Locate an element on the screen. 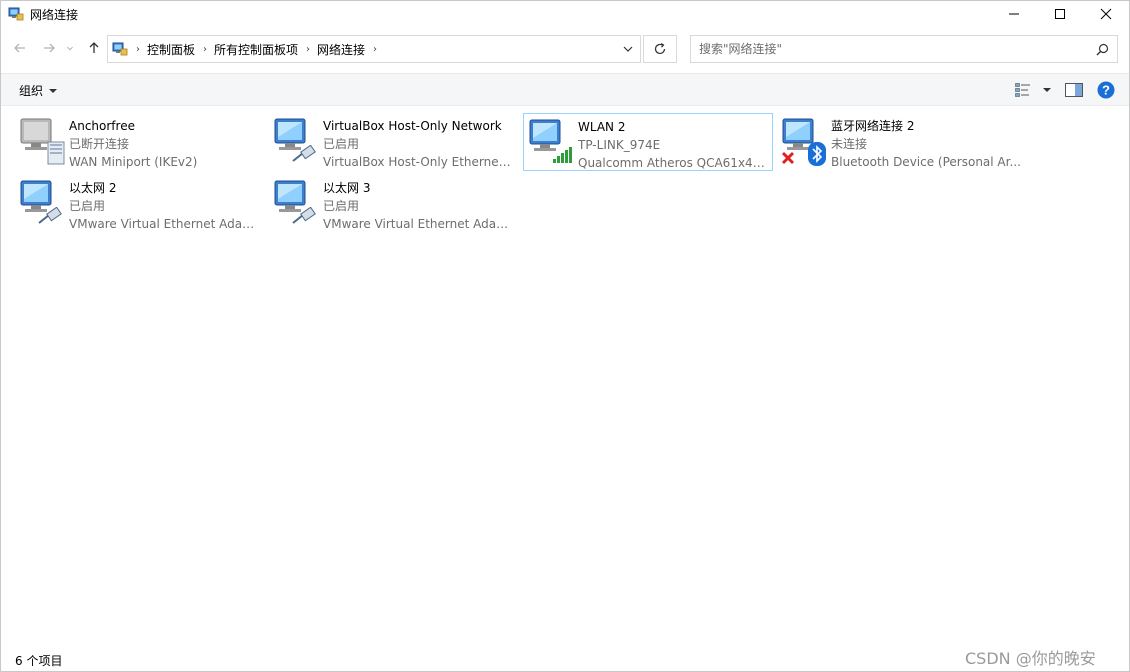 Image resolution: width=1130 pixels, height=672 pixels. close-button is located at coordinates (1106, 14).